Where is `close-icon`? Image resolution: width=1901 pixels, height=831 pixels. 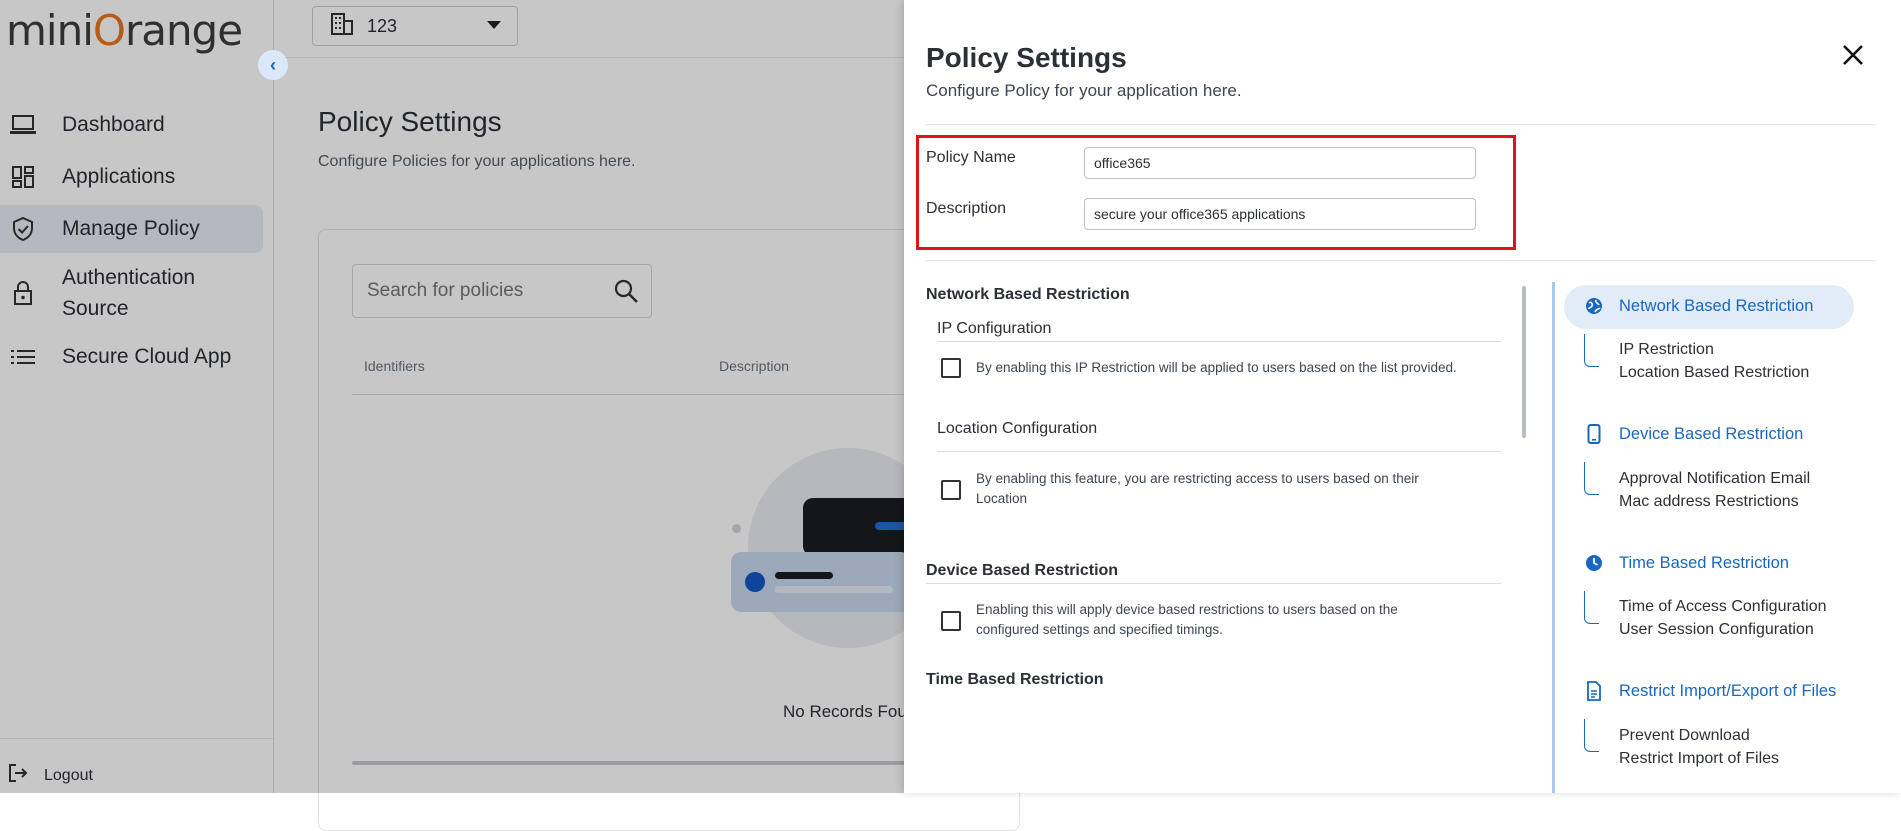
close-icon is located at coordinates (1853, 55).